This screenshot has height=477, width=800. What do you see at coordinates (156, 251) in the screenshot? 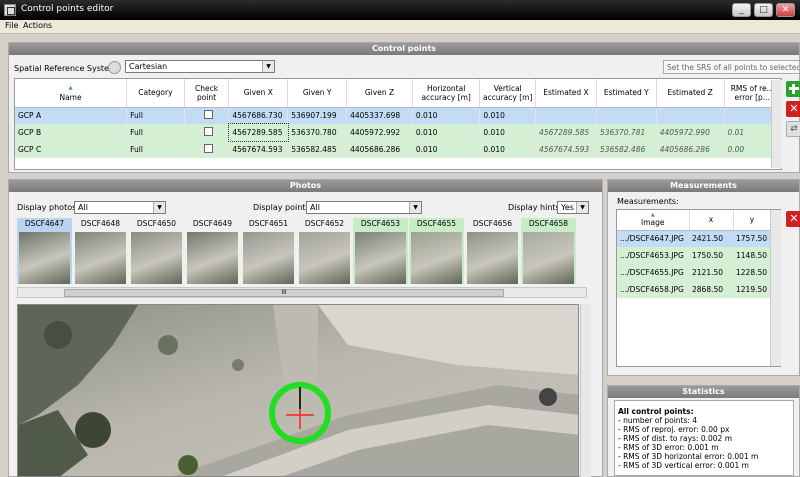
I see `photo-thumbnail: DSCF4650` at bounding box center [156, 251].